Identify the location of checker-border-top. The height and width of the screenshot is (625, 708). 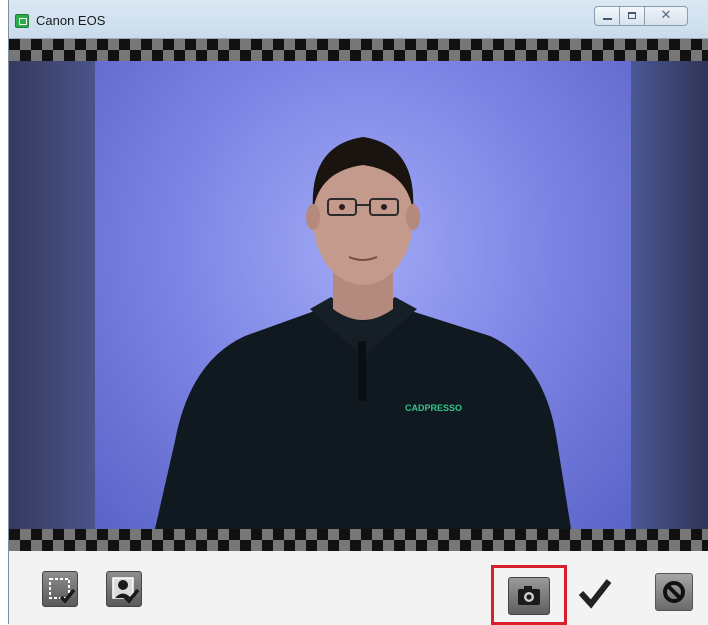
(358, 50).